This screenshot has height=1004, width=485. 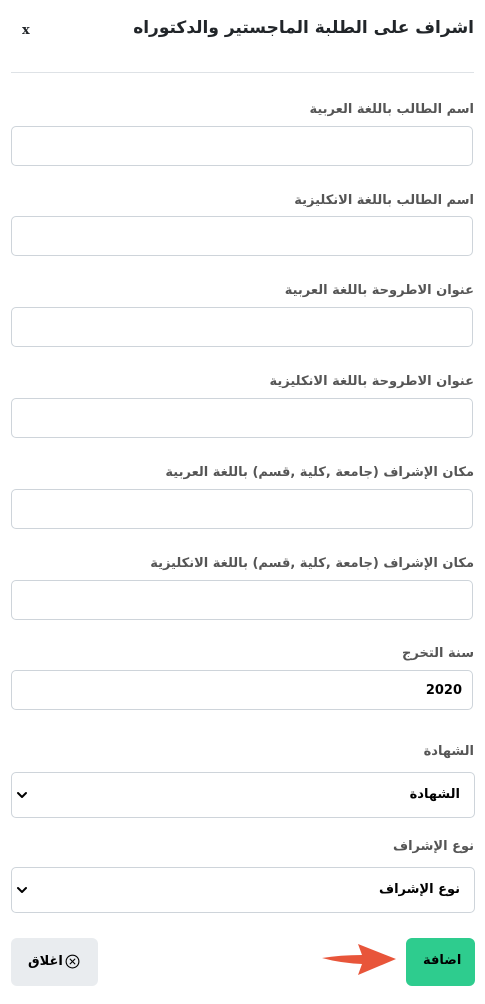 I want to click on degree-select: الشهادة, so click(x=243, y=795).